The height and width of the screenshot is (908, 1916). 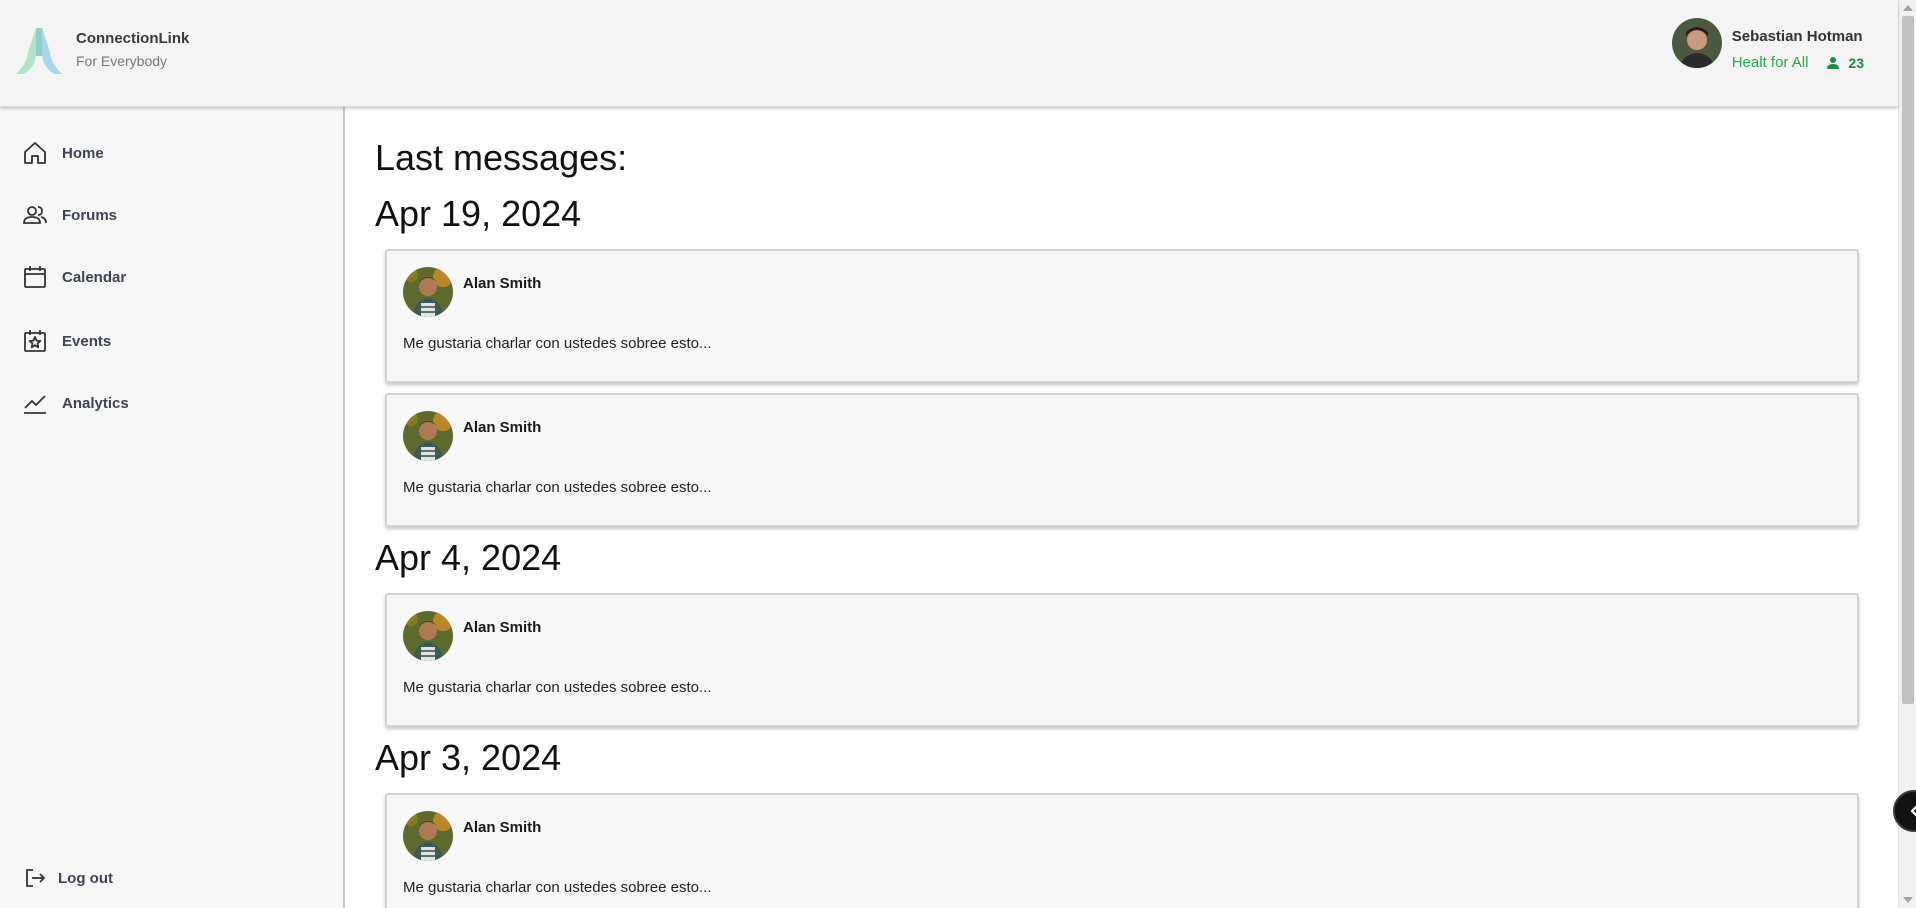 I want to click on sidebar-item-label: Forums, so click(x=90, y=215).